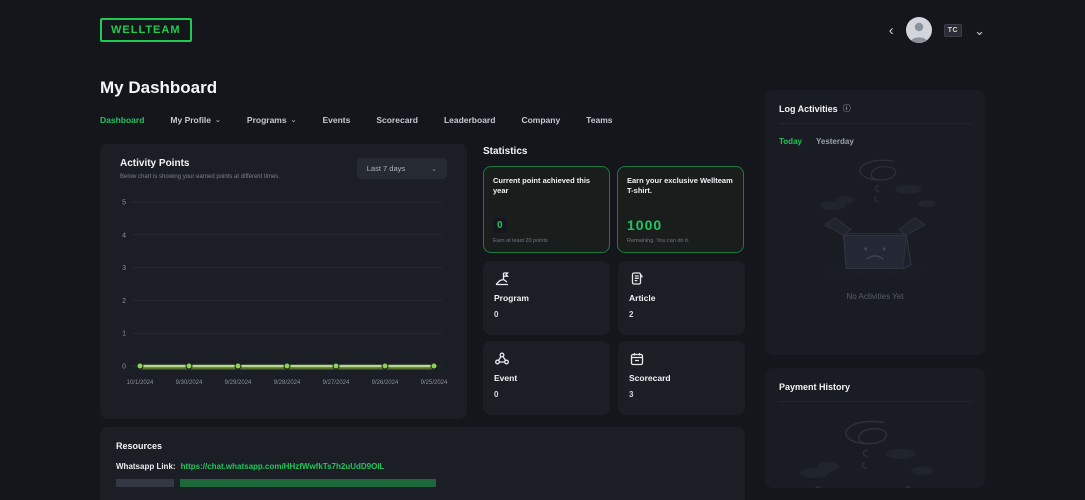  Describe the element at coordinates (140, 383) in the screenshot. I see `svg-text: 10/1/2024` at that location.